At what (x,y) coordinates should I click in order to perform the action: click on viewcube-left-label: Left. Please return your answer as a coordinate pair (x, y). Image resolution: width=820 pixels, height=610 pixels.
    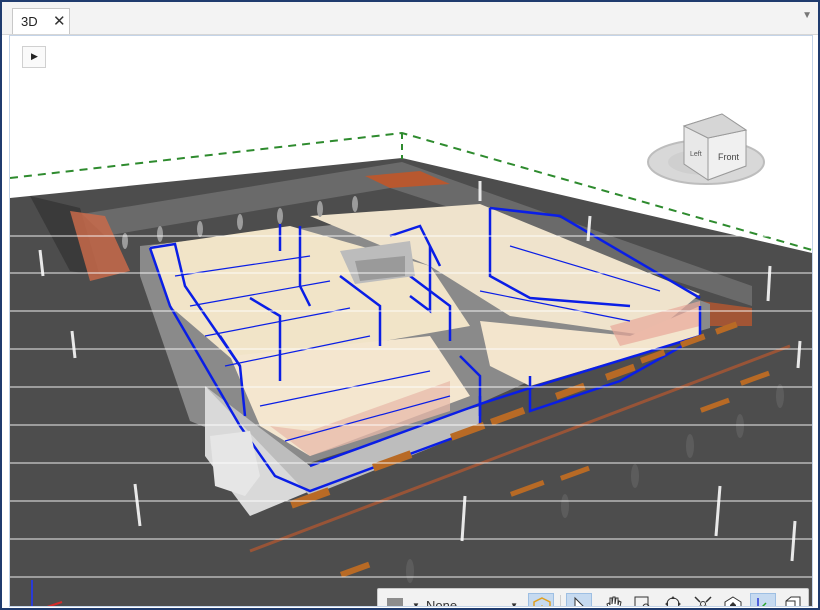
    Looking at the image, I should click on (696, 154).